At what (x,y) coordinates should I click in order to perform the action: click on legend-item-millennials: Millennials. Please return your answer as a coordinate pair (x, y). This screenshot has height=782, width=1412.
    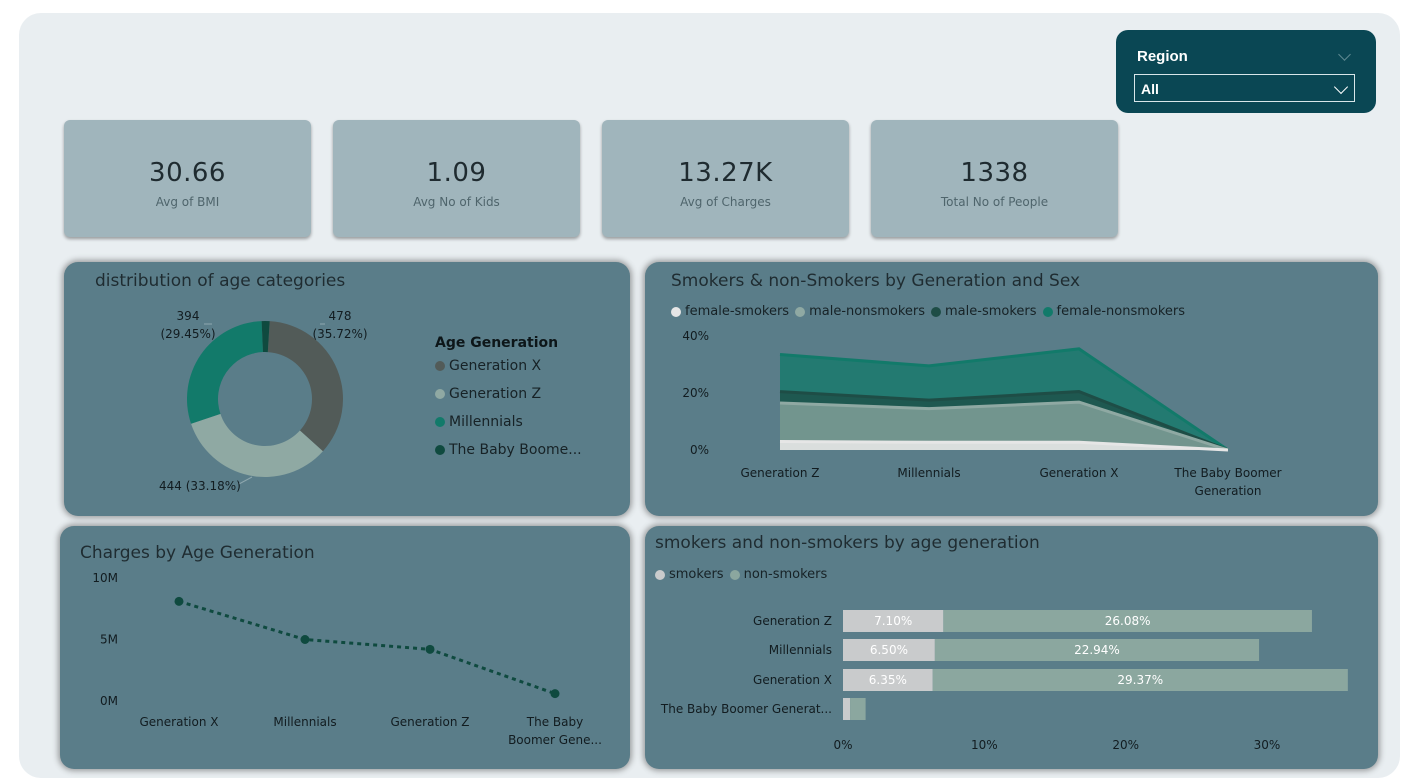
    Looking at the image, I should click on (479, 422).